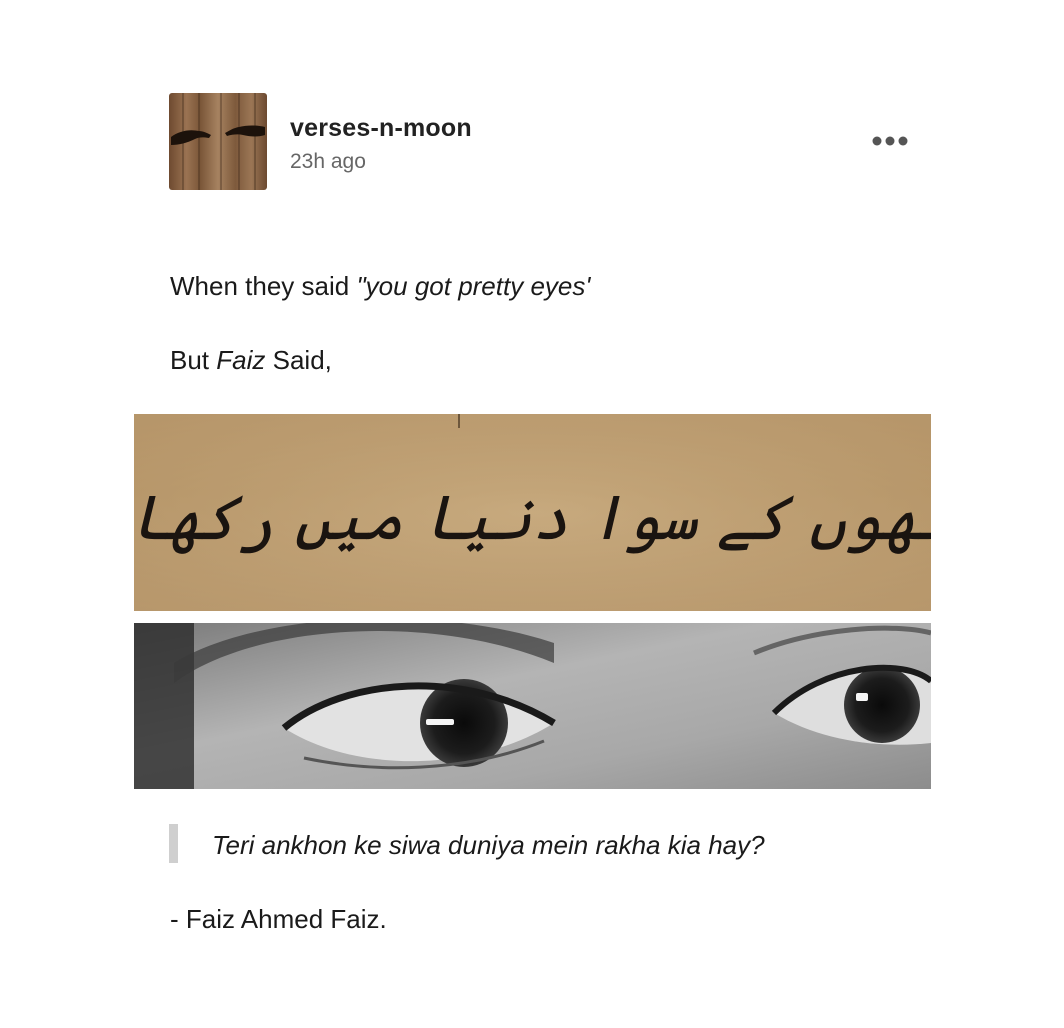  I want to click on post-text-line2: But Faiz Said,, so click(251, 360).